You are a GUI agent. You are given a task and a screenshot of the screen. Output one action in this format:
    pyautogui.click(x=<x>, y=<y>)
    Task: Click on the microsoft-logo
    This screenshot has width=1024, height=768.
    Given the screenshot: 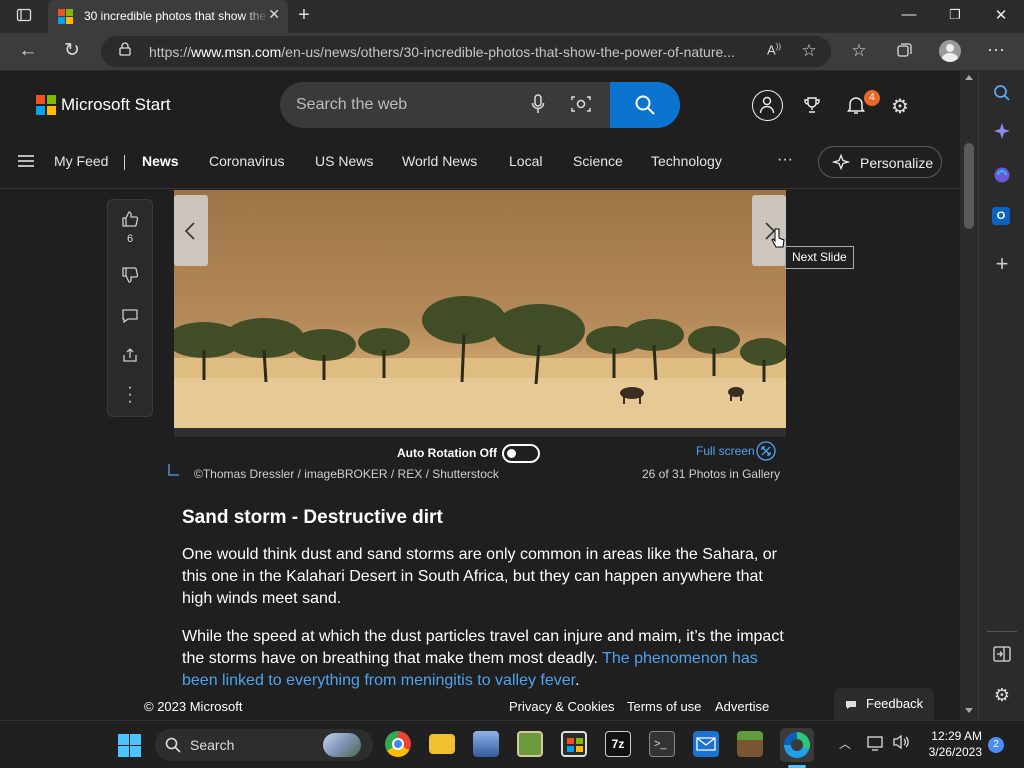 What is the action you would take?
    pyautogui.click(x=46, y=105)
    